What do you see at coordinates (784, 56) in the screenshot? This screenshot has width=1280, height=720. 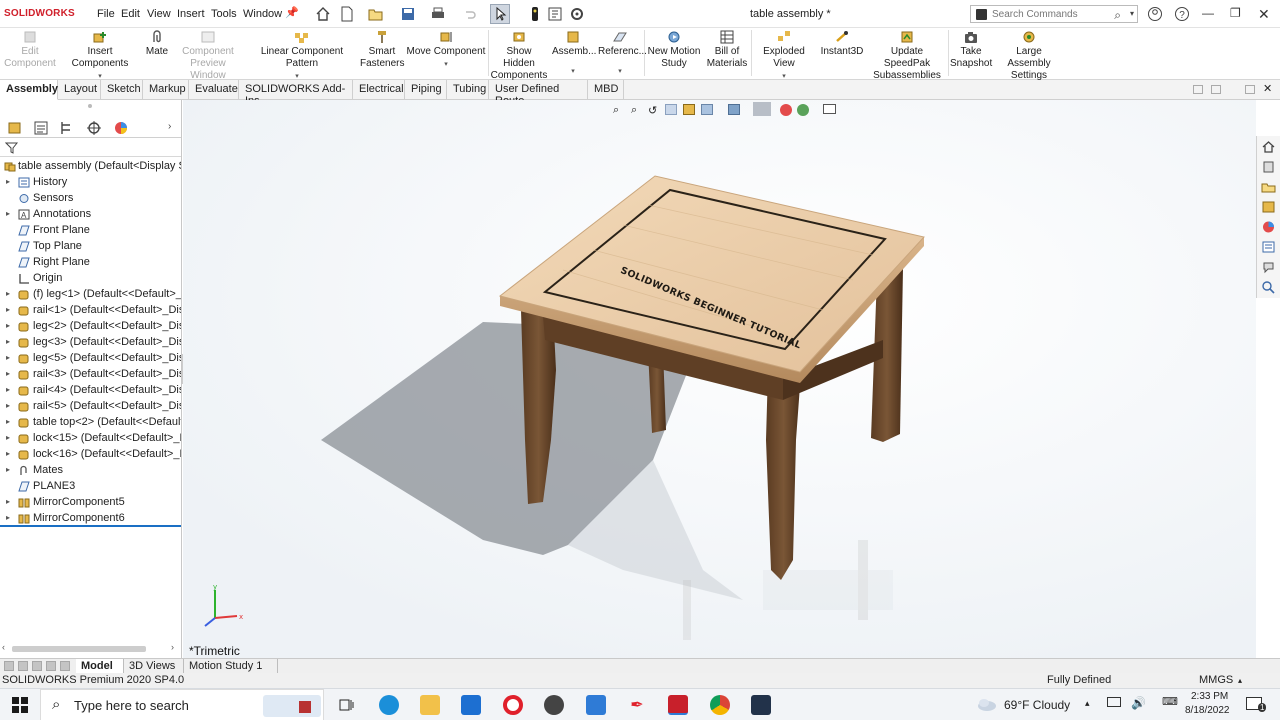 I see `exploded-view-button: Exploded View ▾` at bounding box center [784, 56].